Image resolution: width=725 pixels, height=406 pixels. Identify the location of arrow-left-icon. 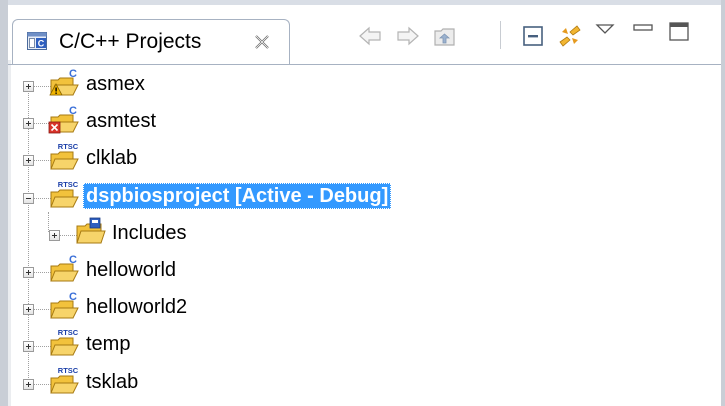
(370, 36).